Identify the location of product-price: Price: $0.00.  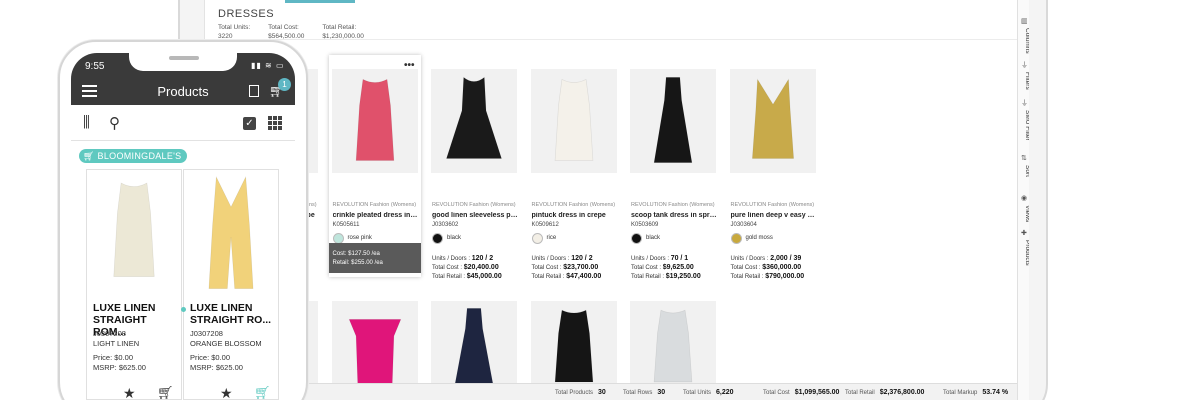
(113, 357).